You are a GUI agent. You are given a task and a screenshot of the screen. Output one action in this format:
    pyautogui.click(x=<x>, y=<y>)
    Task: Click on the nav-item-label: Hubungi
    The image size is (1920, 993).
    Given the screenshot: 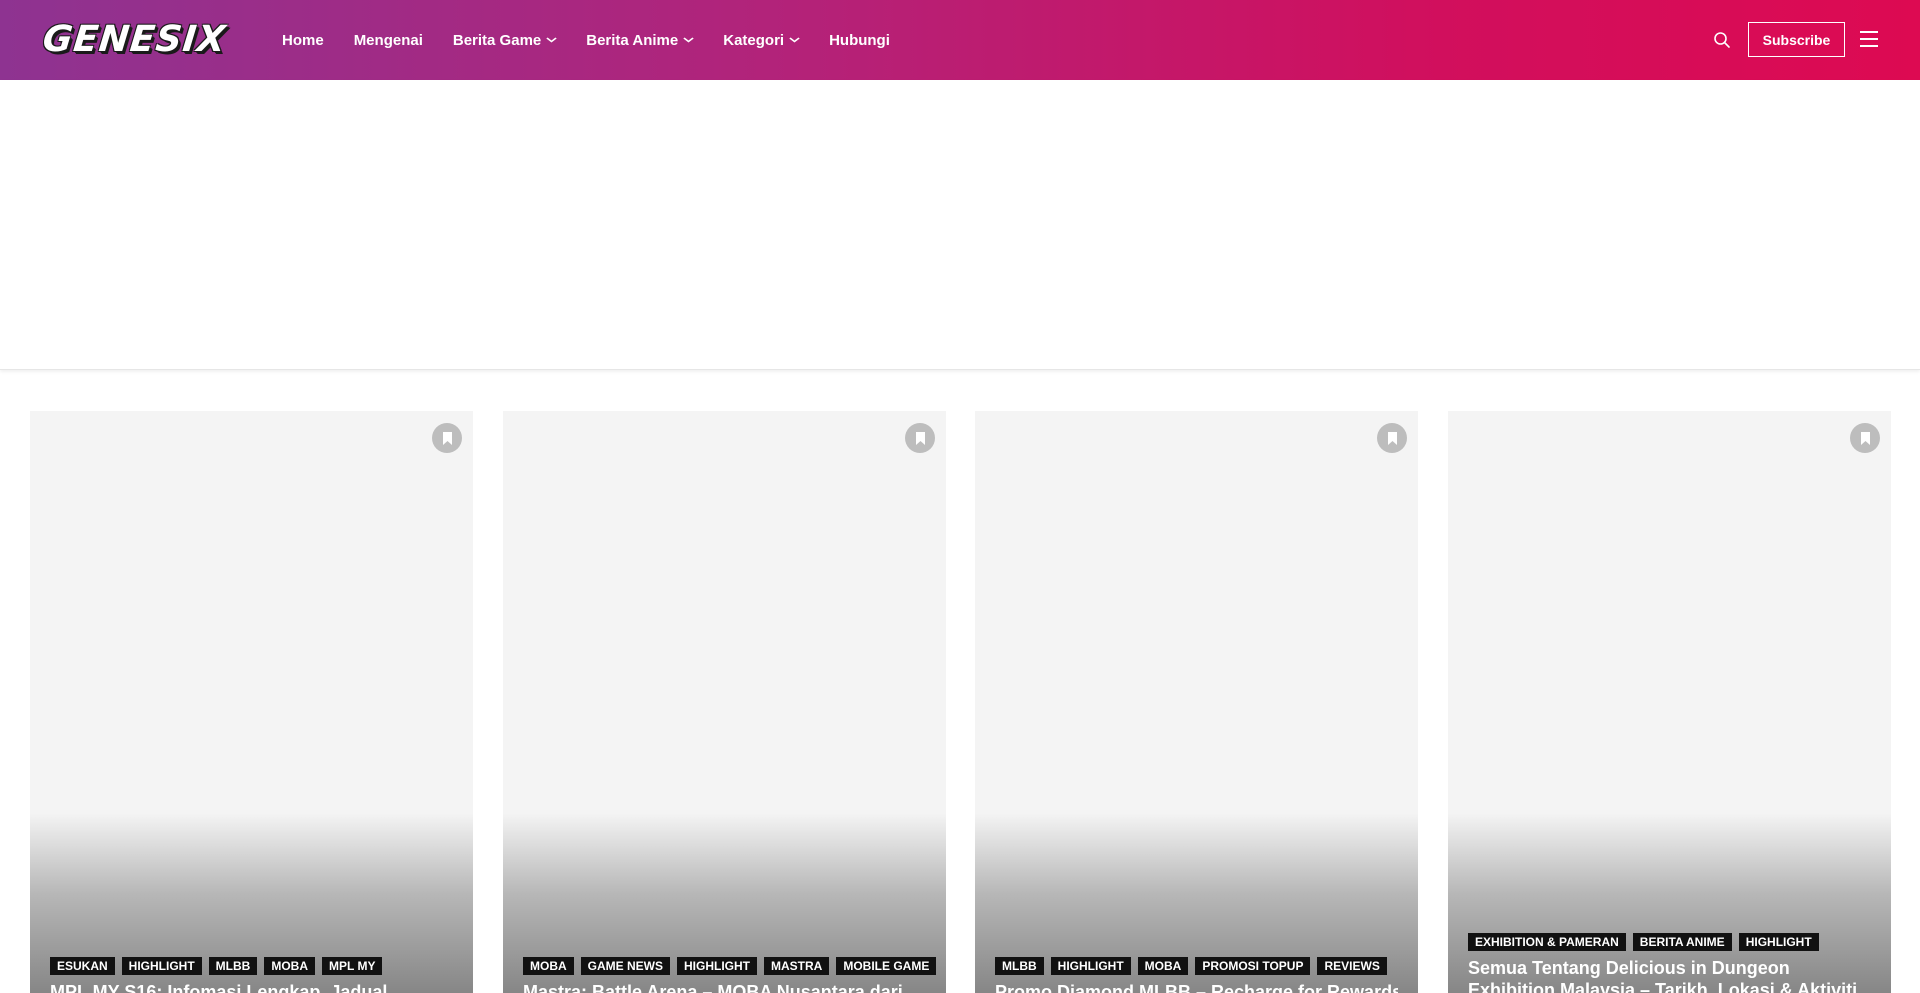 What is the action you would take?
    pyautogui.click(x=859, y=40)
    